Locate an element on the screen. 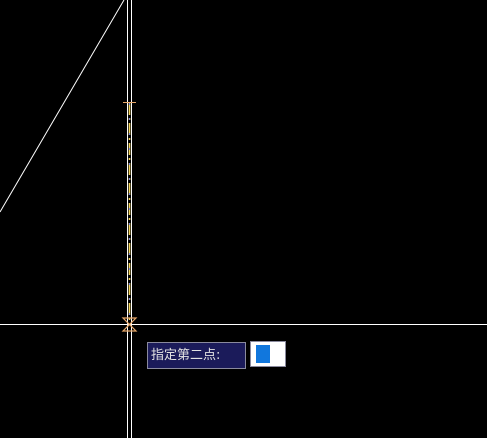 This screenshot has height=438, width=487. coordinate-input is located at coordinates (268, 354).